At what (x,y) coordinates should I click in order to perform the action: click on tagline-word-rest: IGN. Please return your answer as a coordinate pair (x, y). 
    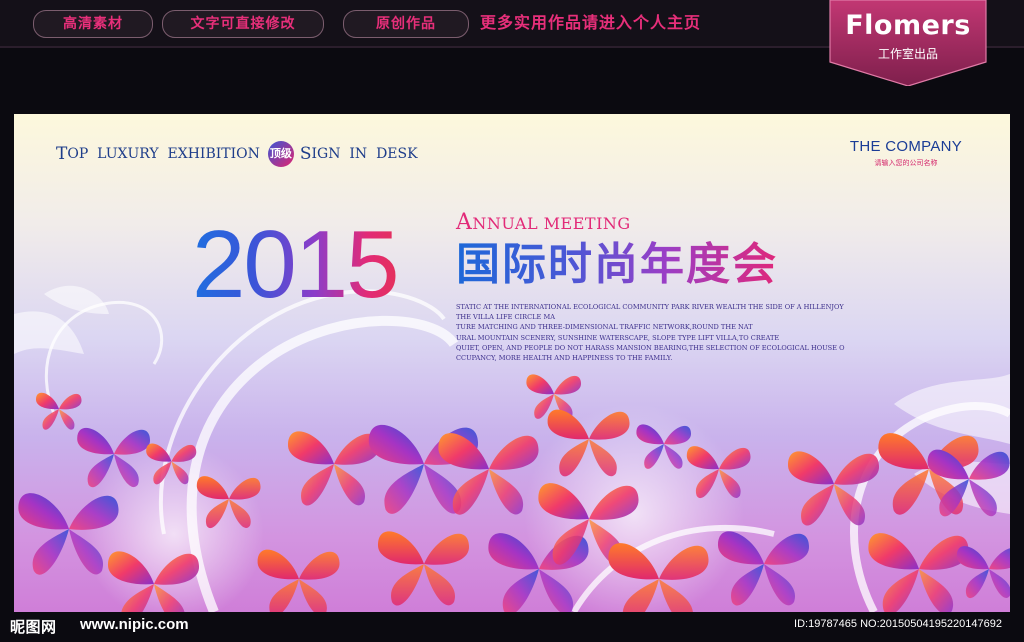
    Looking at the image, I should click on (326, 154).